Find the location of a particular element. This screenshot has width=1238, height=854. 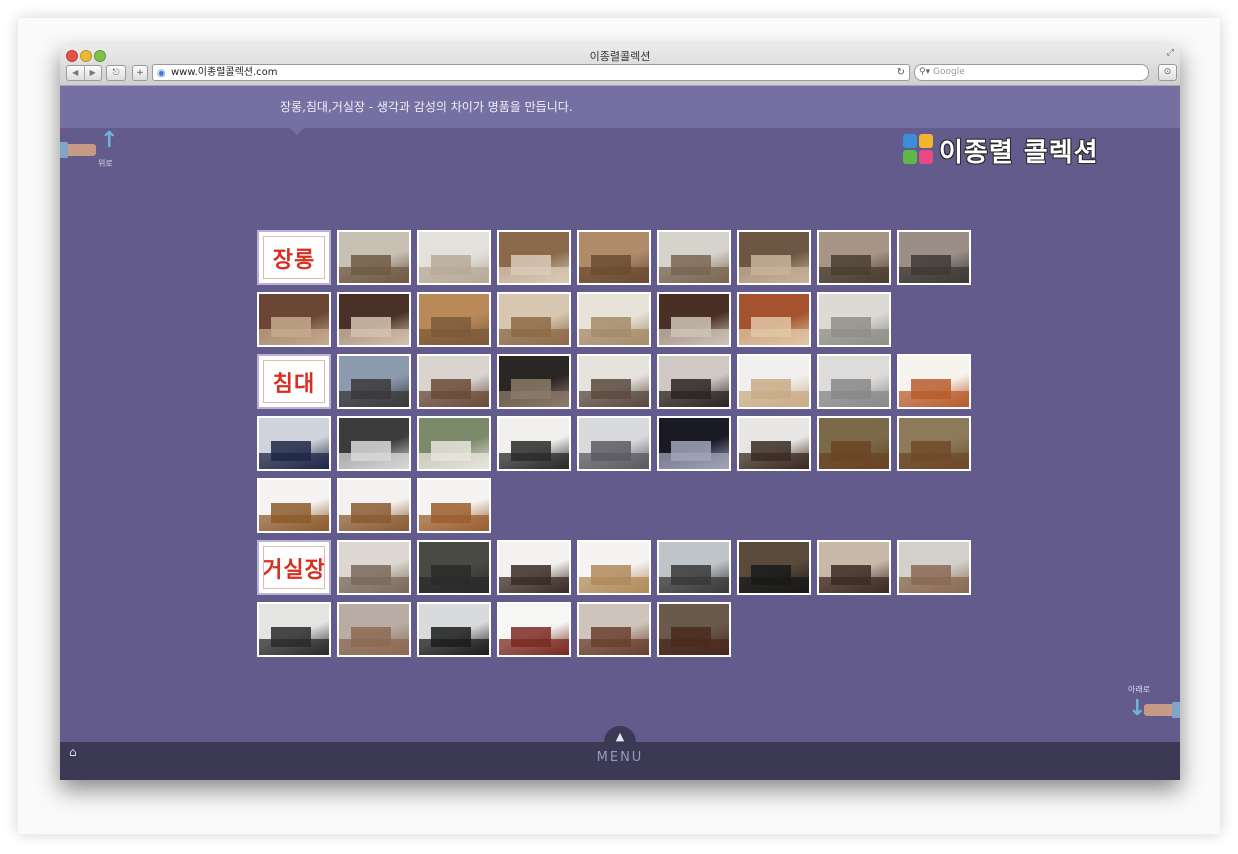

downloads-icon: ⊙ is located at coordinates (1167, 72).